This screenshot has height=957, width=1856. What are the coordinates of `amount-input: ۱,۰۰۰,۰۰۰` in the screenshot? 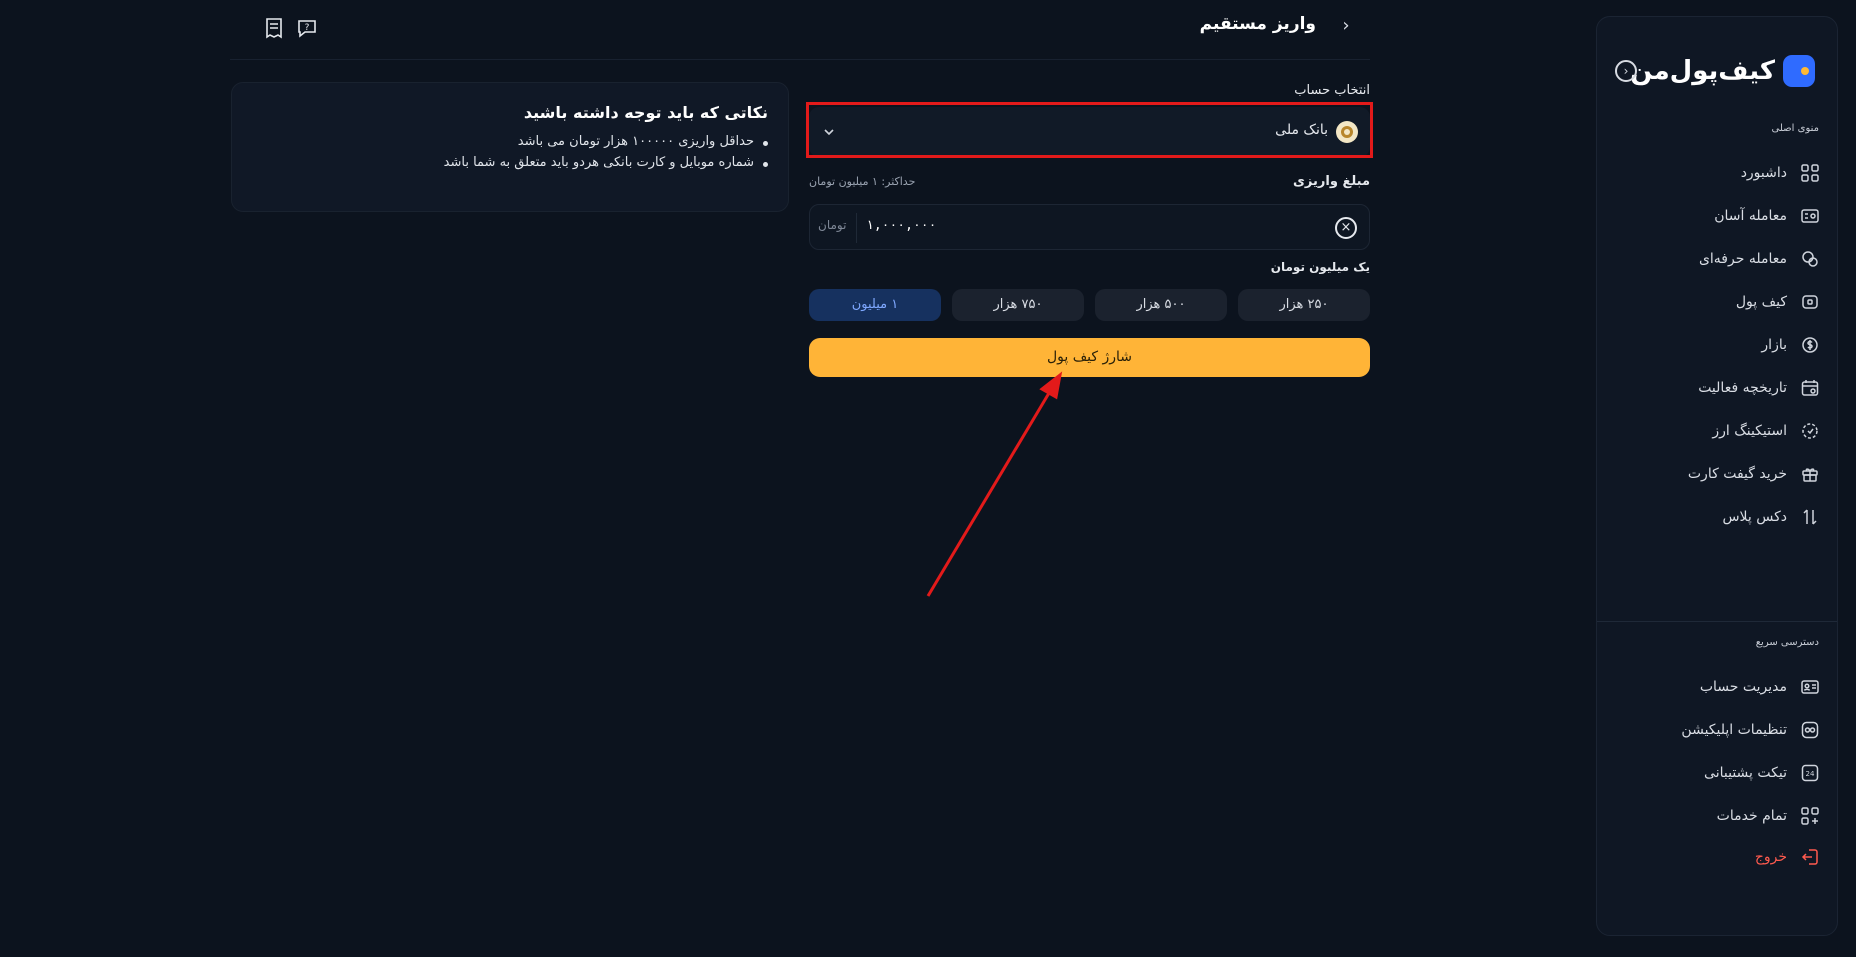 It's located at (901, 225).